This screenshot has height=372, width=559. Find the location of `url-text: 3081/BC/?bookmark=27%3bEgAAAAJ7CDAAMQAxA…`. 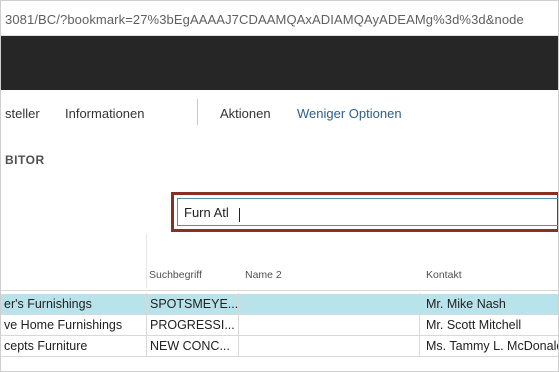

url-text: 3081/BC/?bookmark=27%3bEgAAAAJ7CDAAMQAxA… is located at coordinates (264, 19).